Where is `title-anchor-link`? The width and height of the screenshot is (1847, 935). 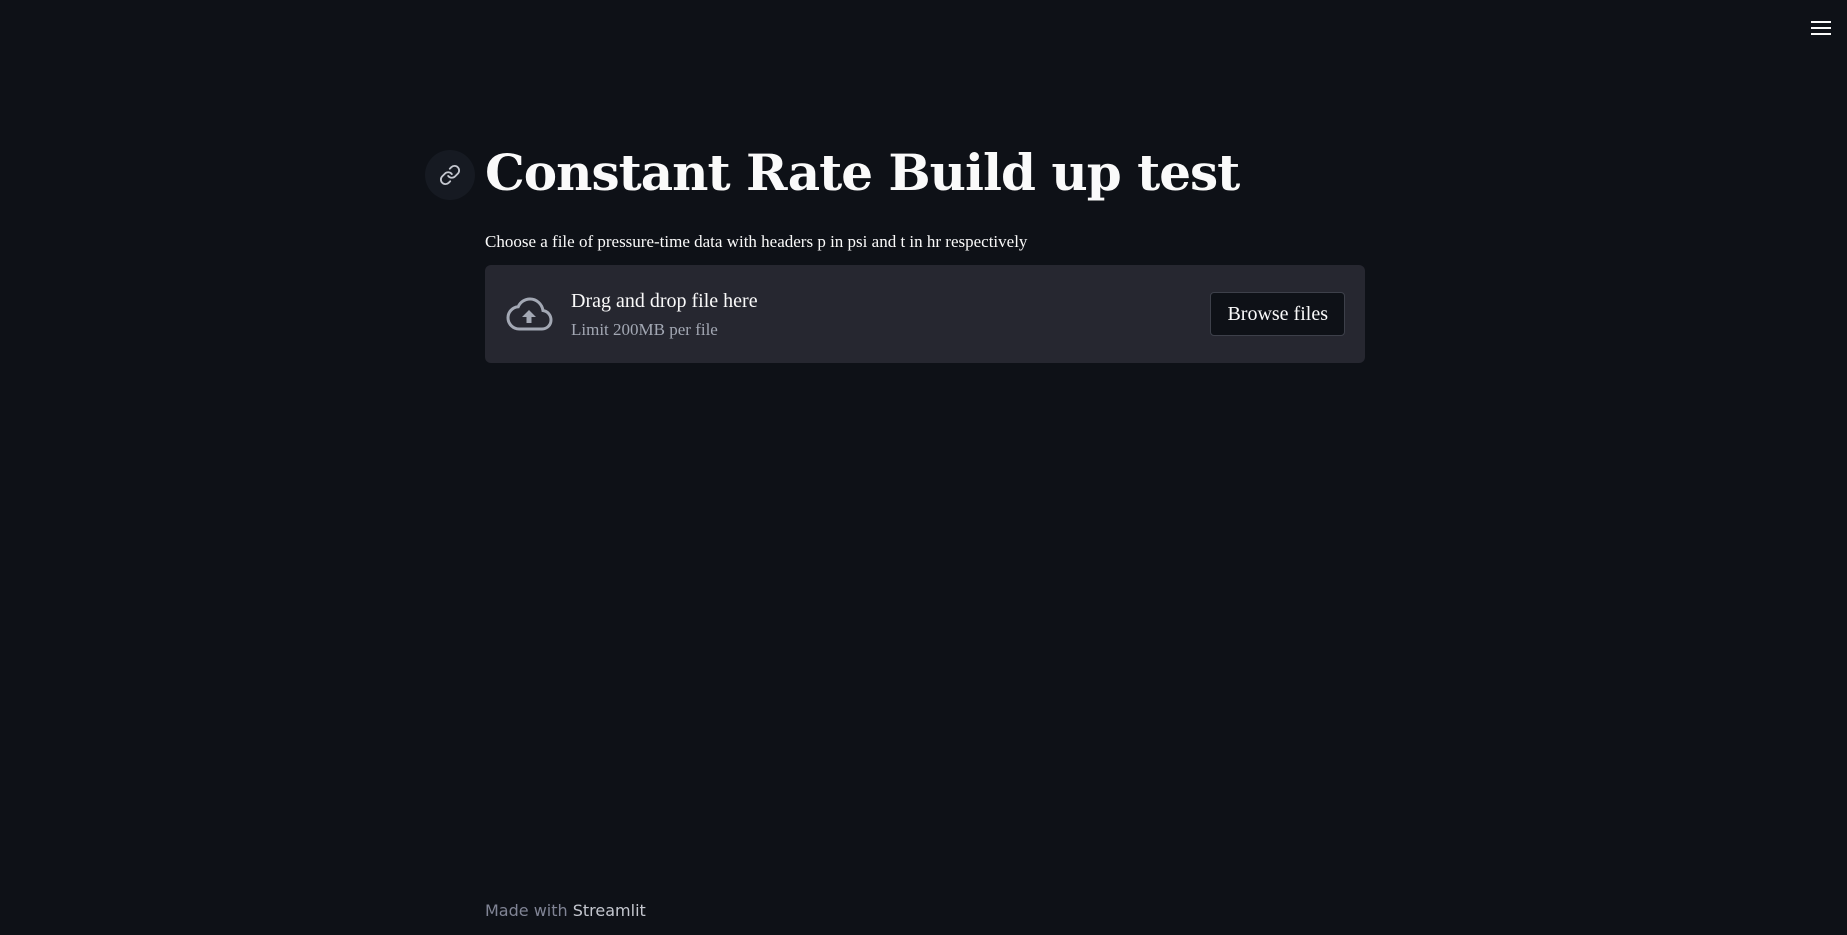 title-anchor-link is located at coordinates (450, 175).